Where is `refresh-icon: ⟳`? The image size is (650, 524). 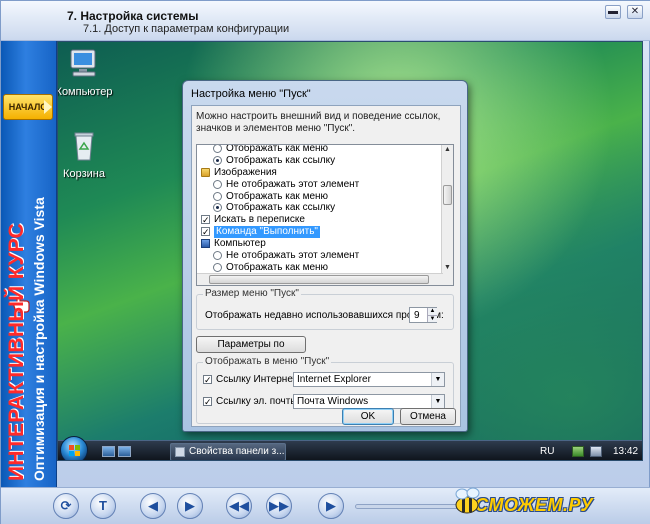 refresh-icon: ⟳ is located at coordinates (66, 505).